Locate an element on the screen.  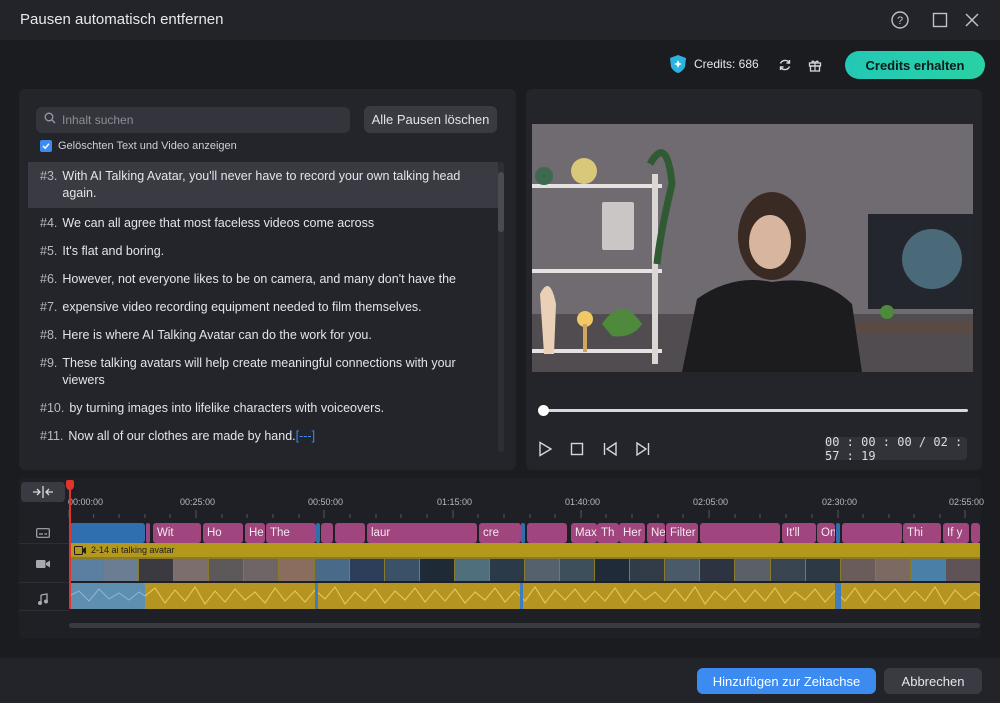
playhead-handle is located at coordinates (70, 485).